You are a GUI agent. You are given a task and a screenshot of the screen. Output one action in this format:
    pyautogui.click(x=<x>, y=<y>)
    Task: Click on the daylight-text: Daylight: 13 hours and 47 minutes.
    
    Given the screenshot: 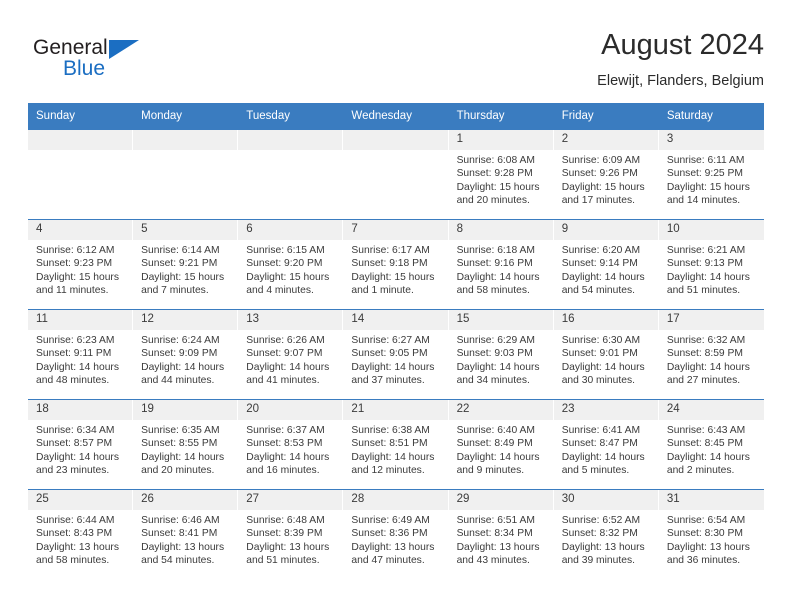 What is the action you would take?
    pyautogui.click(x=393, y=553)
    